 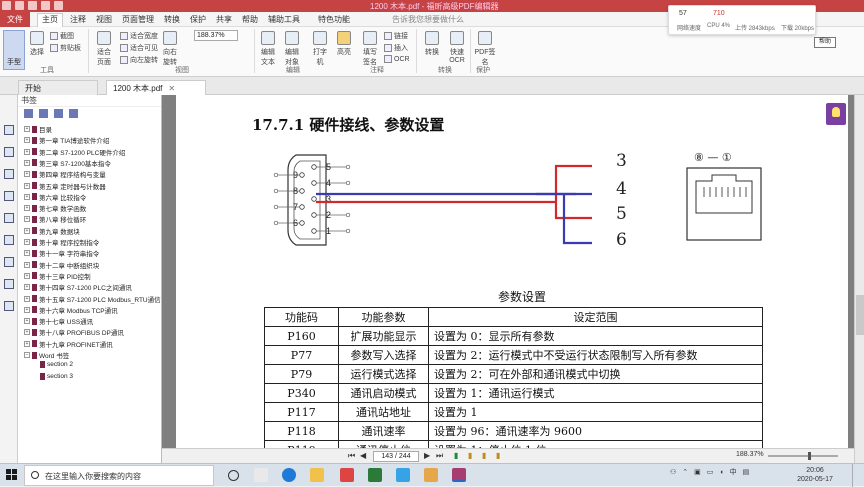 What do you see at coordinates (65, 186) in the screenshot?
I see `bookmark-item: + 第五章 定时器与计数器` at bounding box center [65, 186].